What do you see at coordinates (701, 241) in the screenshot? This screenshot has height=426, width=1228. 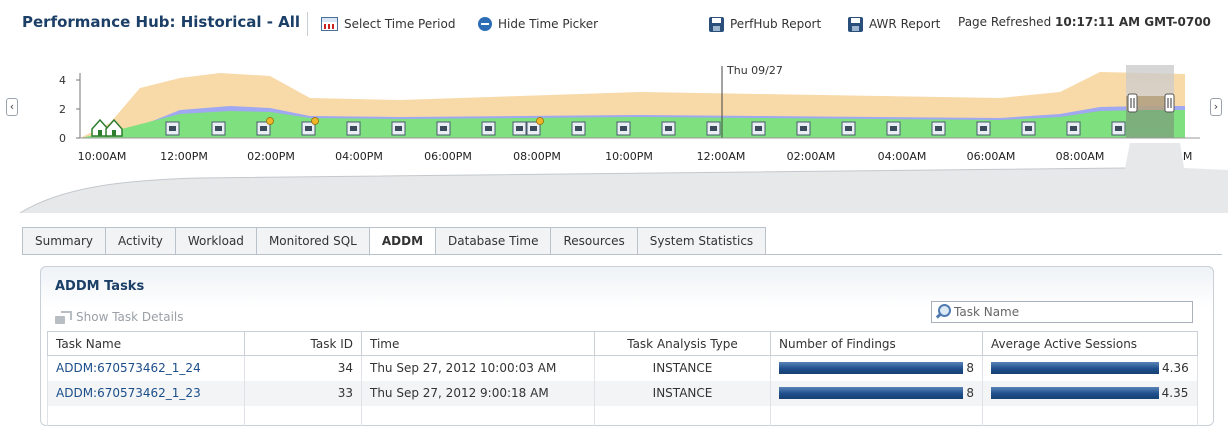 I see `tab-system-statistics: System Statistics` at bounding box center [701, 241].